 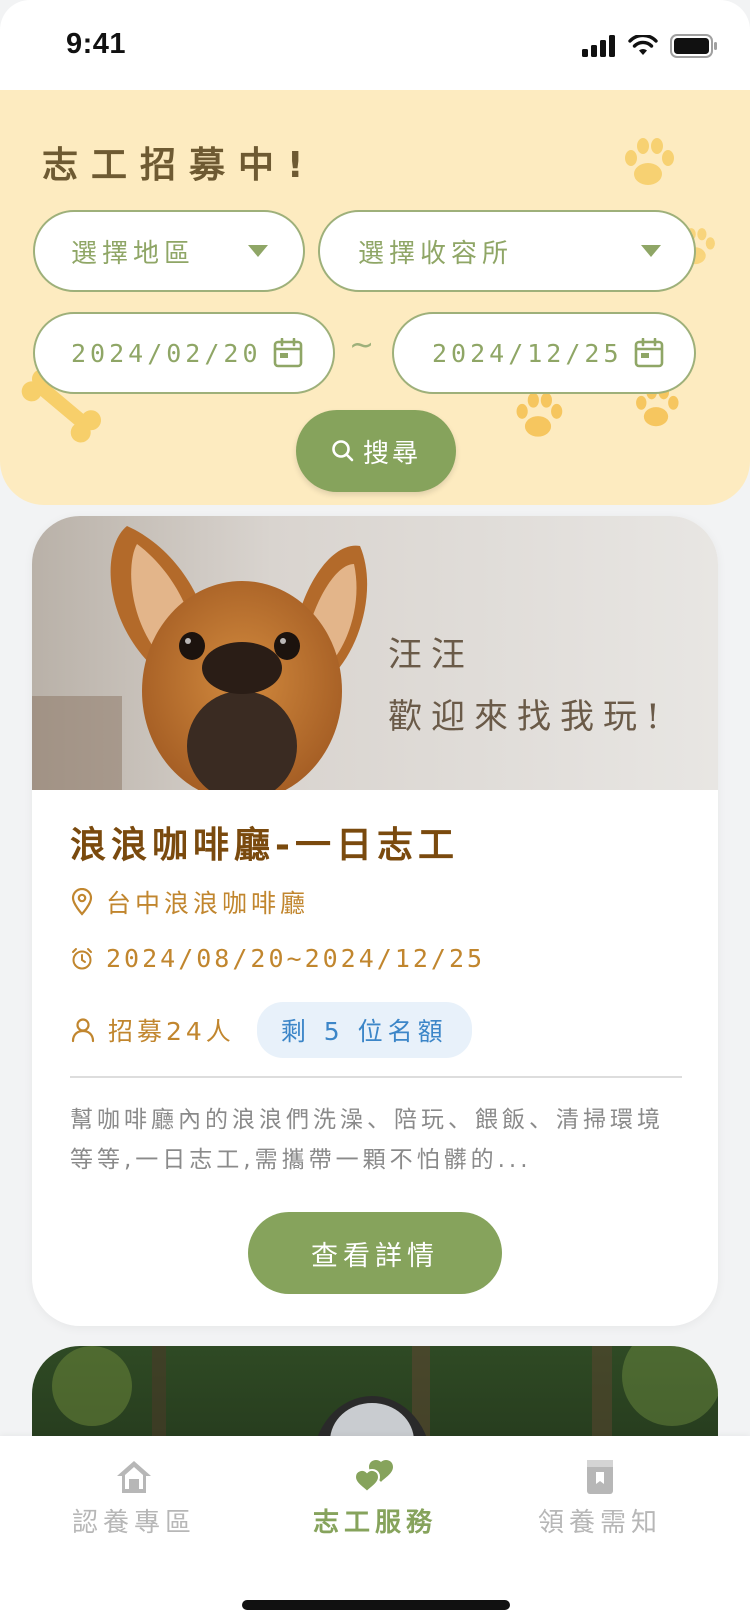 What do you see at coordinates (374, 1523) in the screenshot?
I see `nav-label-volunteer: 志工服務` at bounding box center [374, 1523].